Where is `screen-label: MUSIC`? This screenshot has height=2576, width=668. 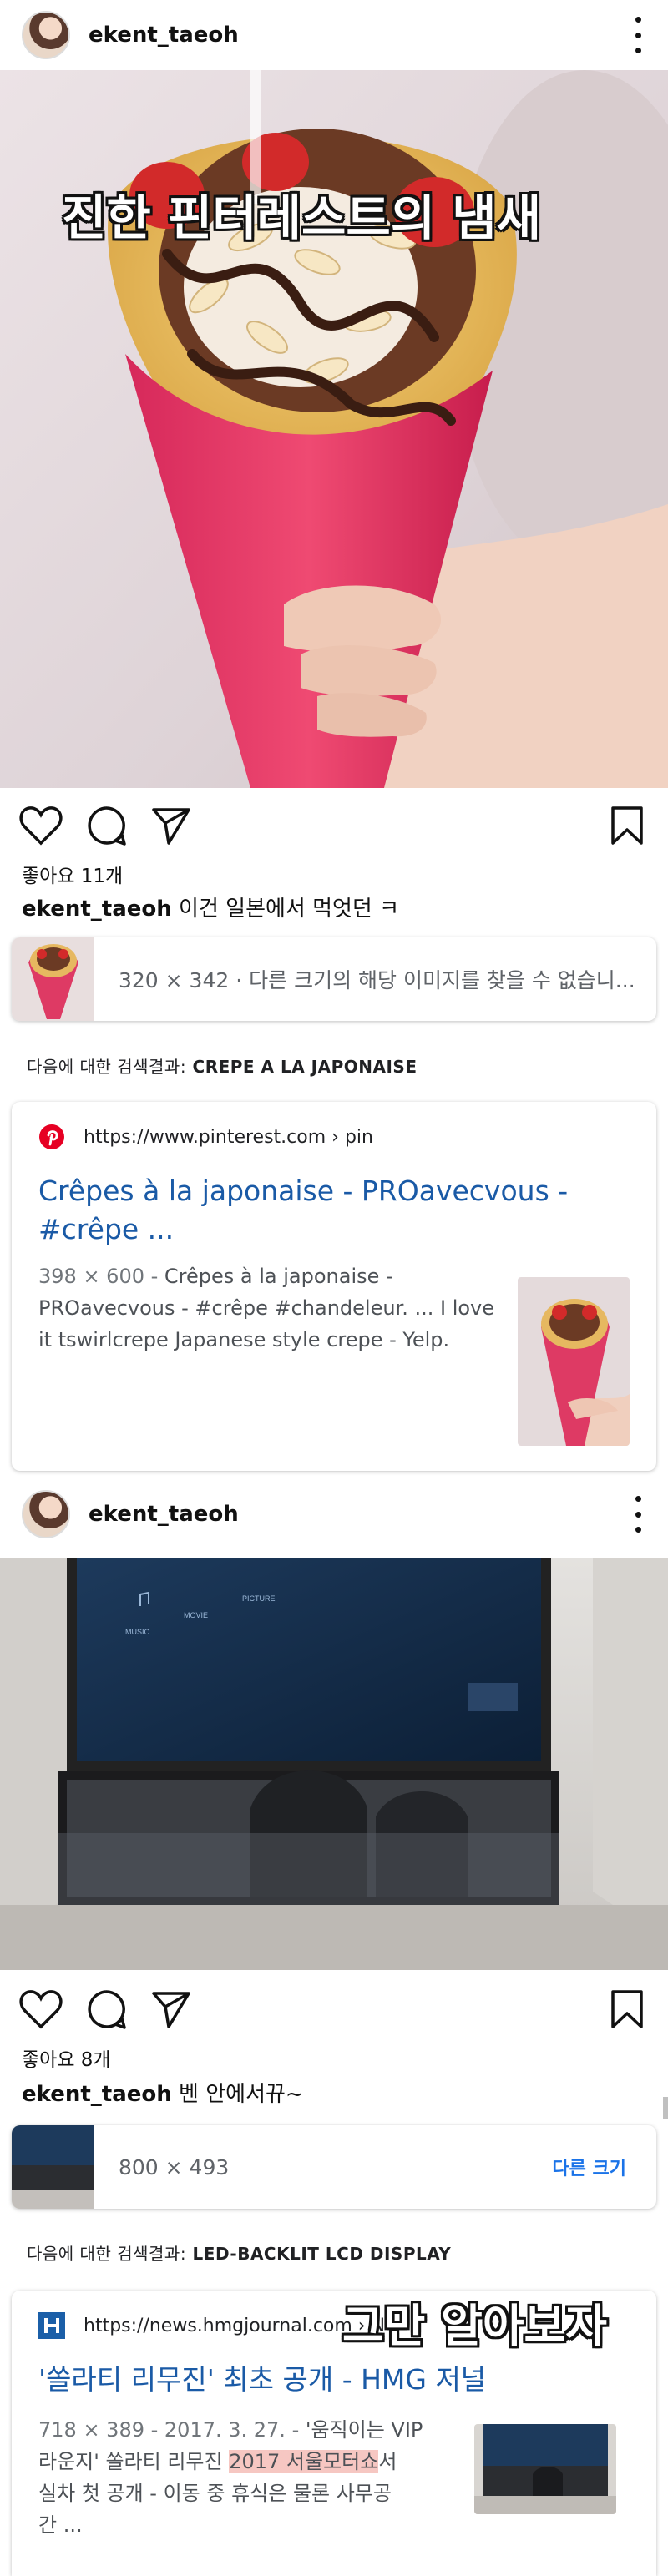
screen-label: MUSIC is located at coordinates (137, 1632).